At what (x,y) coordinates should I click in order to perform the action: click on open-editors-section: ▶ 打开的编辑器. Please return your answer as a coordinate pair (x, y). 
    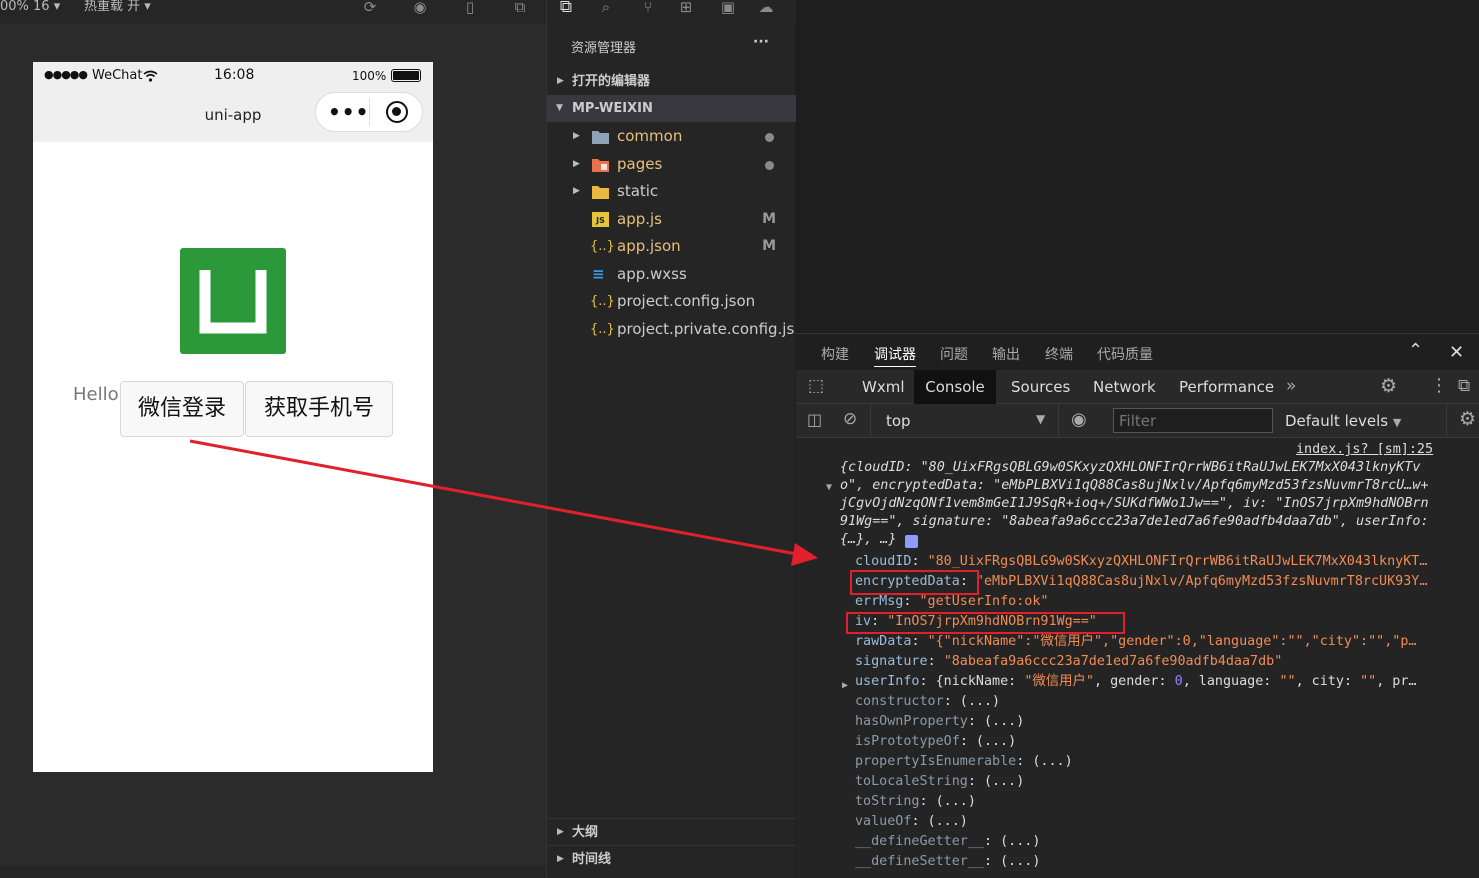
    Looking at the image, I should click on (671, 81).